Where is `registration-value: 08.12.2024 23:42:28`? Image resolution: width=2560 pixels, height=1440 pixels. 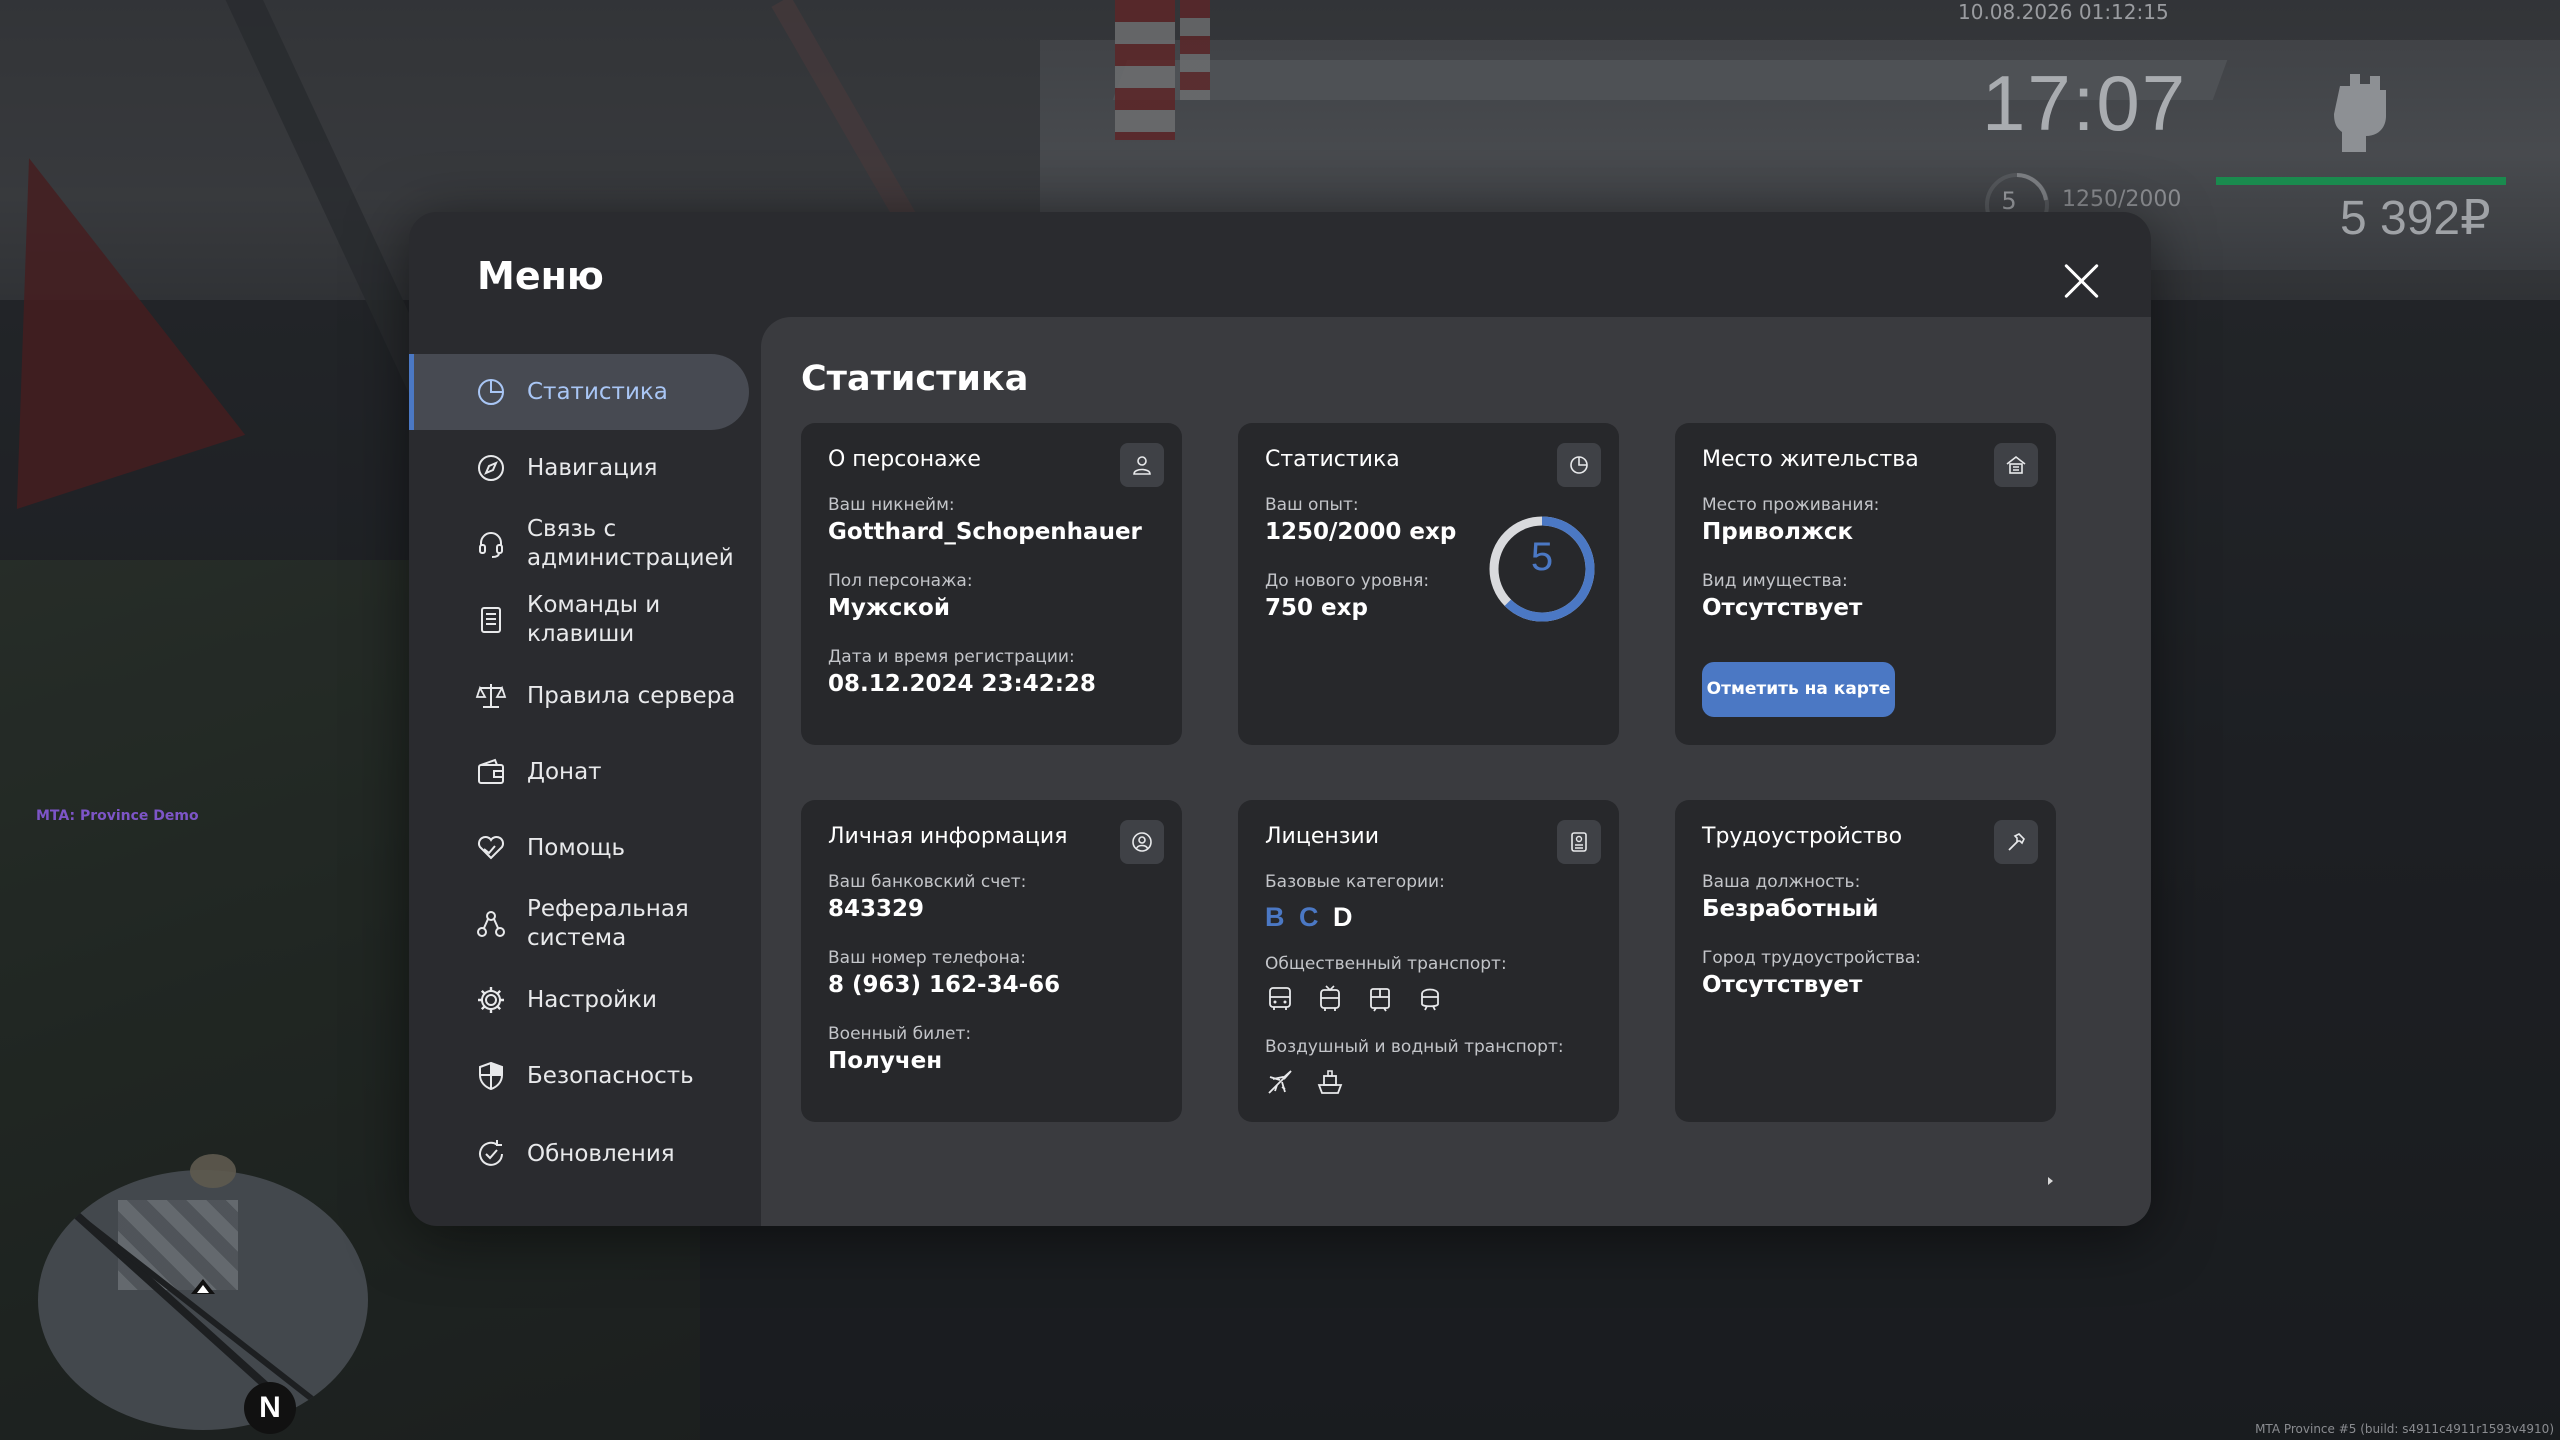
registration-value: 08.12.2024 23:42:28 is located at coordinates (962, 684).